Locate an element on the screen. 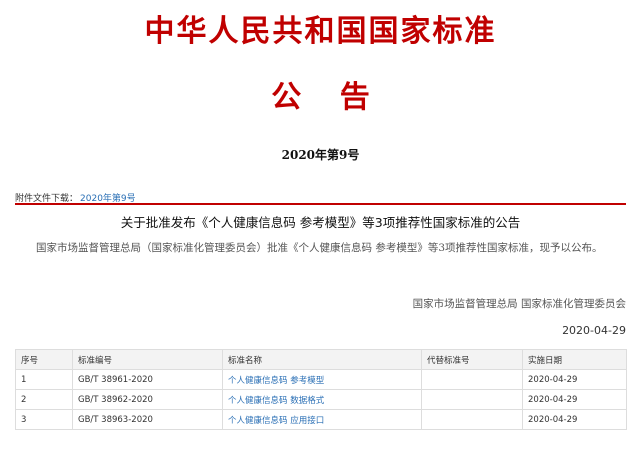 This screenshot has width=641, height=449. notice-date: 2020-04-29 is located at coordinates (594, 330).